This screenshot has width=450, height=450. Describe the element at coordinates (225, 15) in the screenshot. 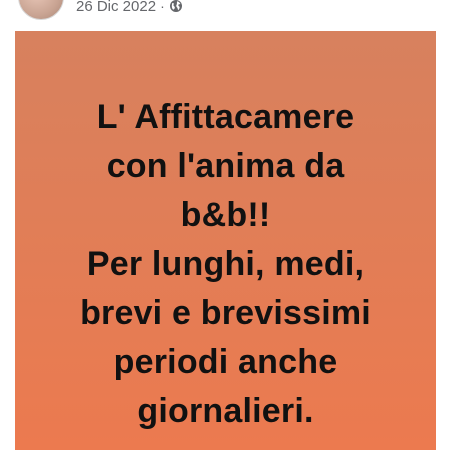

I see `post-header: 26 Dic 2022 ·` at that location.